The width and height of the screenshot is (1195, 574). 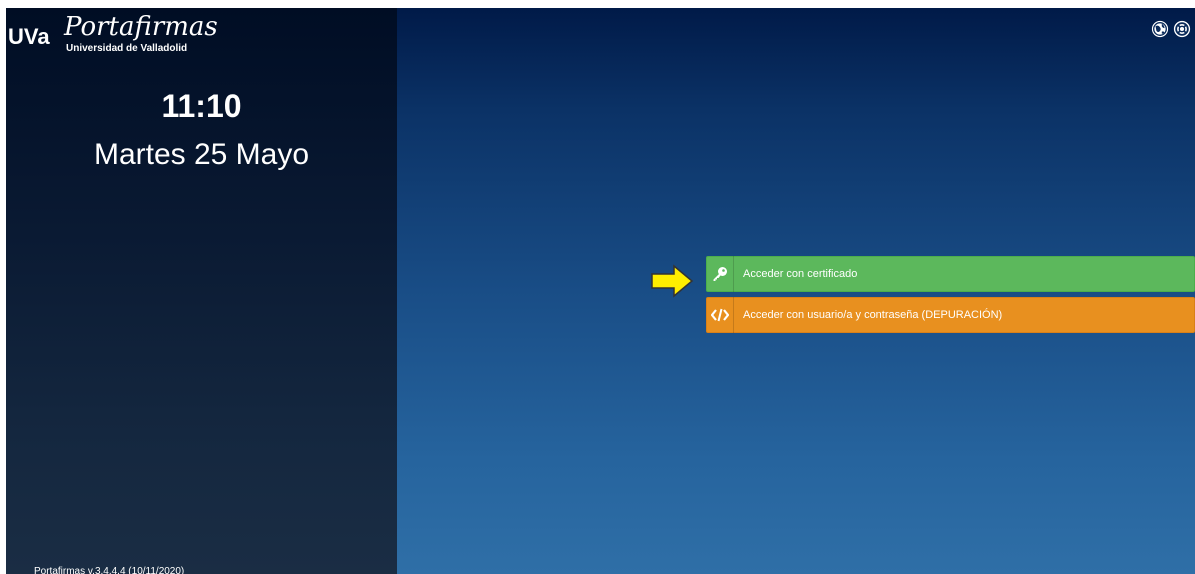 What do you see at coordinates (127, 48) in the screenshot?
I see `logo-university-name: Universidad de Valladolid` at bounding box center [127, 48].